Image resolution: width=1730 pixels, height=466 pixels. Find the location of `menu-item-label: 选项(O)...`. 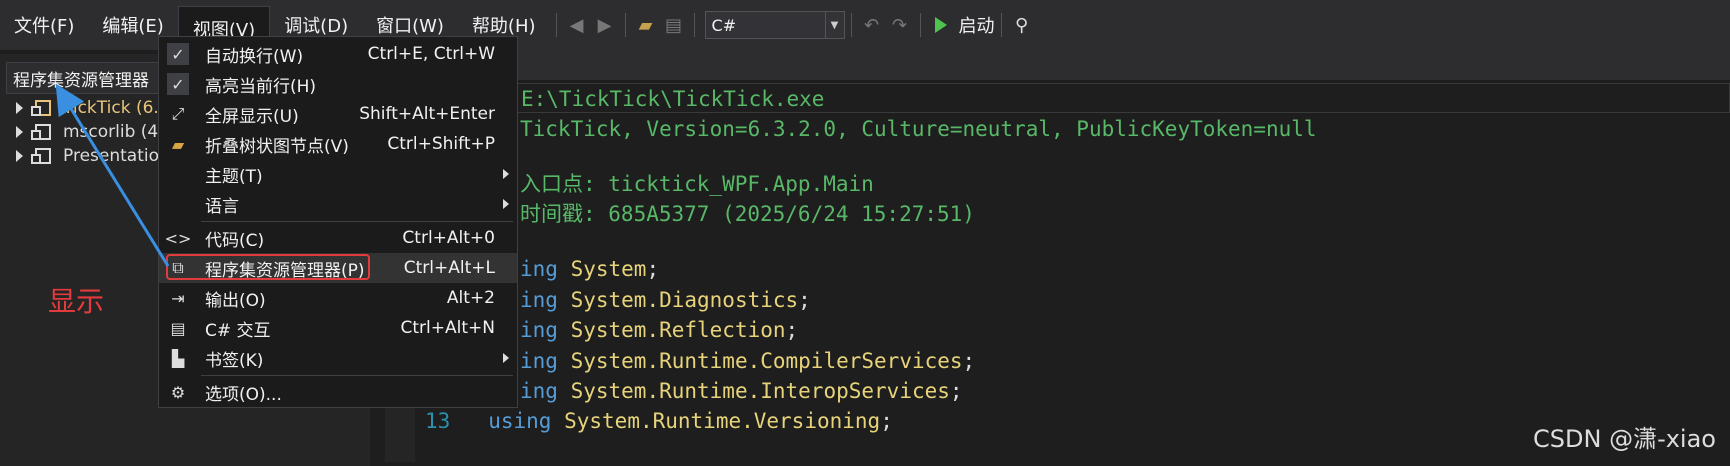

menu-item-label: 选项(O)... is located at coordinates (243, 394).